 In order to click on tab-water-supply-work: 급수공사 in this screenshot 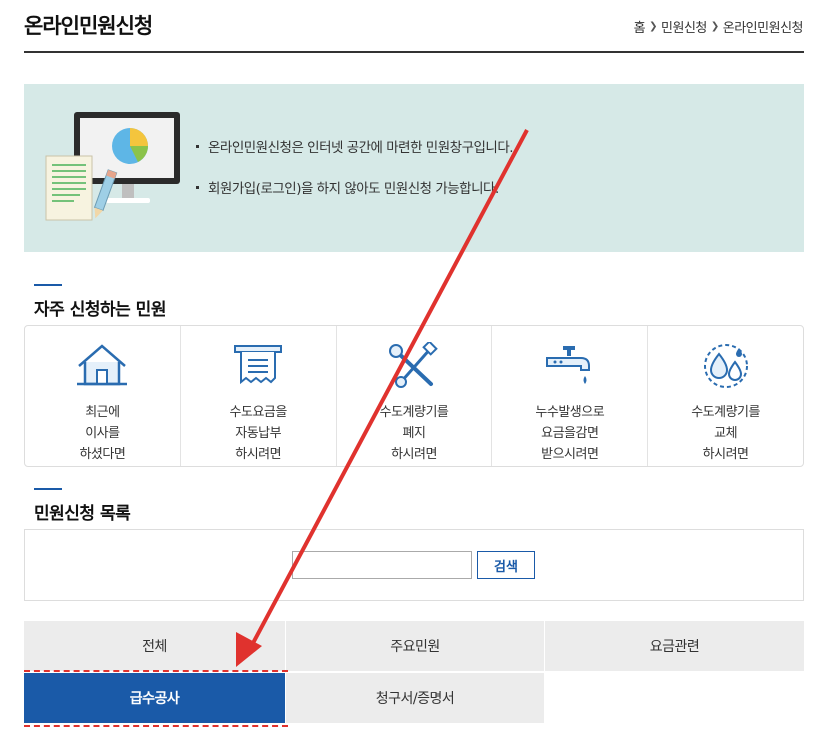, I will do `click(154, 698)`.